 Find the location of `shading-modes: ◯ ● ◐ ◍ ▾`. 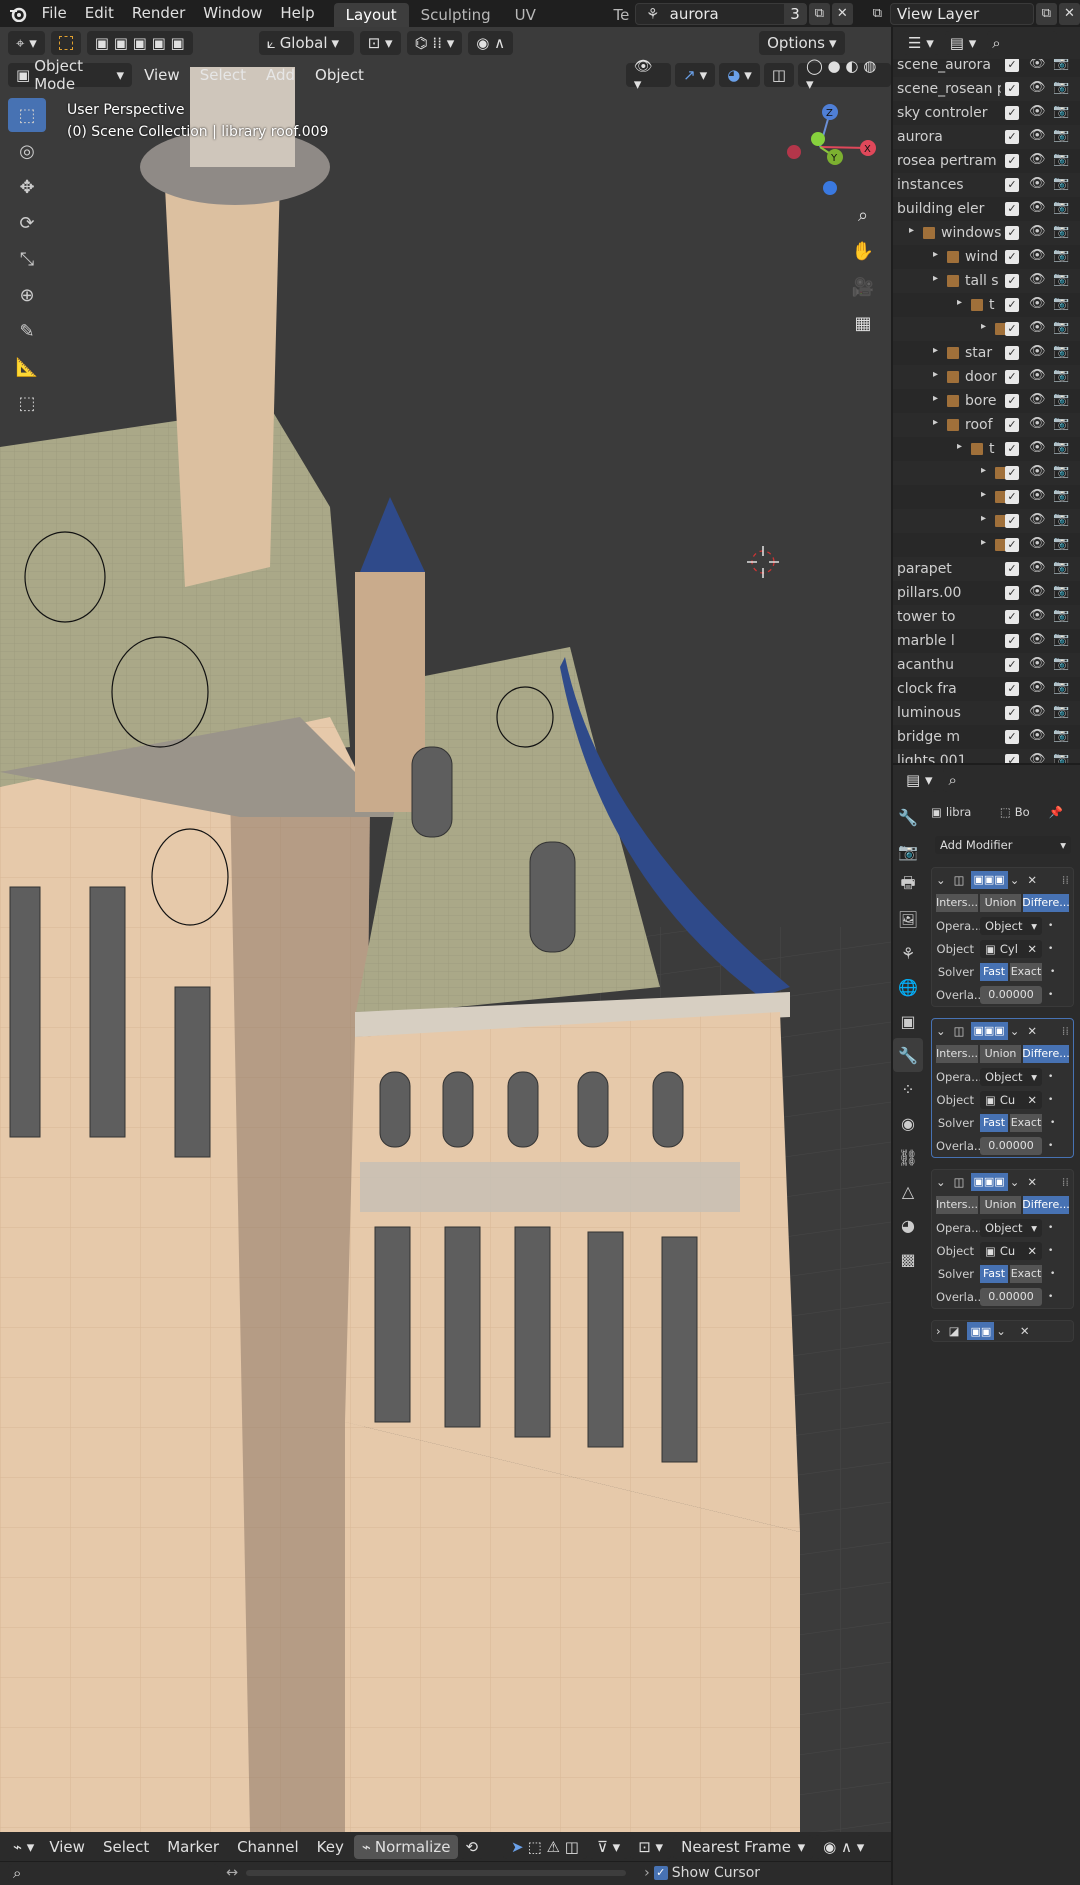

shading-modes: ◯ ● ◐ ◍ ▾ is located at coordinates (844, 75).